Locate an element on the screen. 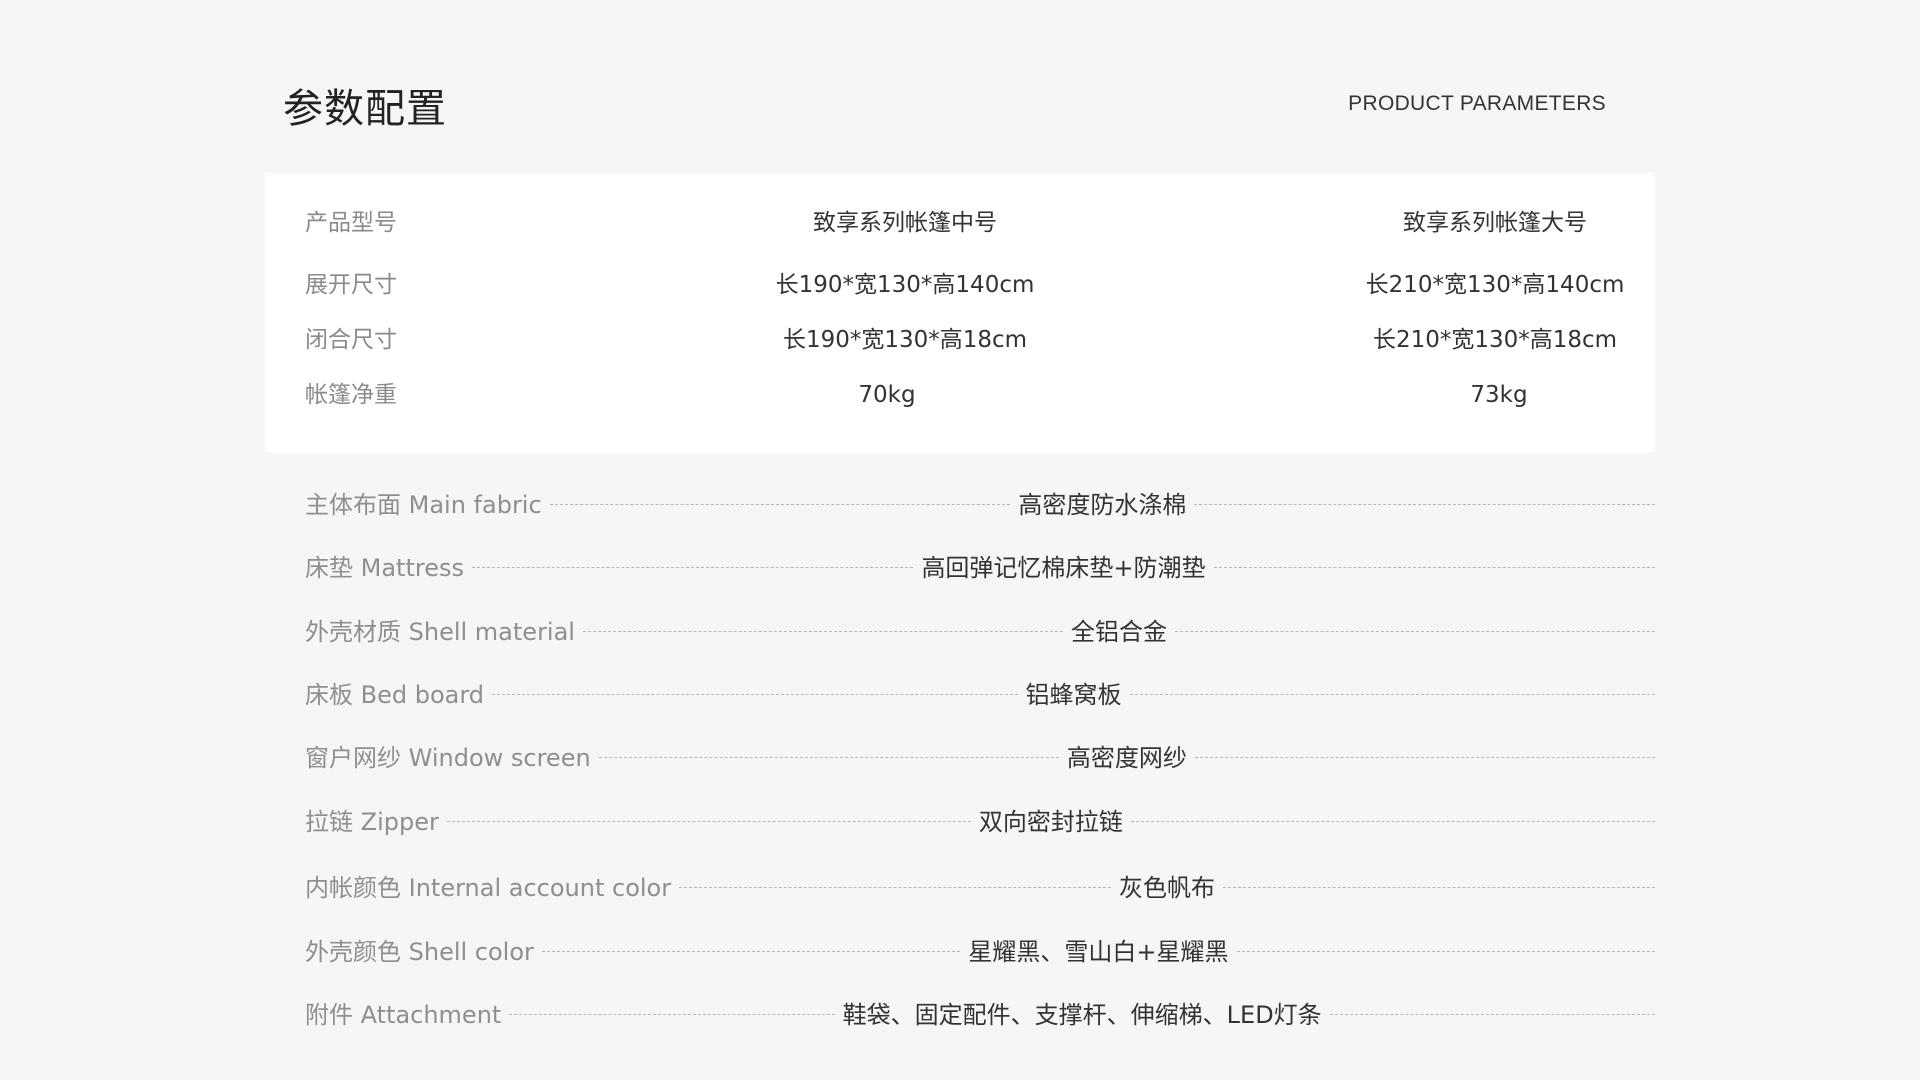 The image size is (1920, 1080). material-row-attachment: 附件 Attachment 鞋袋、固定配件、支撑杆、伸缩梯、LED灯条 is located at coordinates (980, 1012).